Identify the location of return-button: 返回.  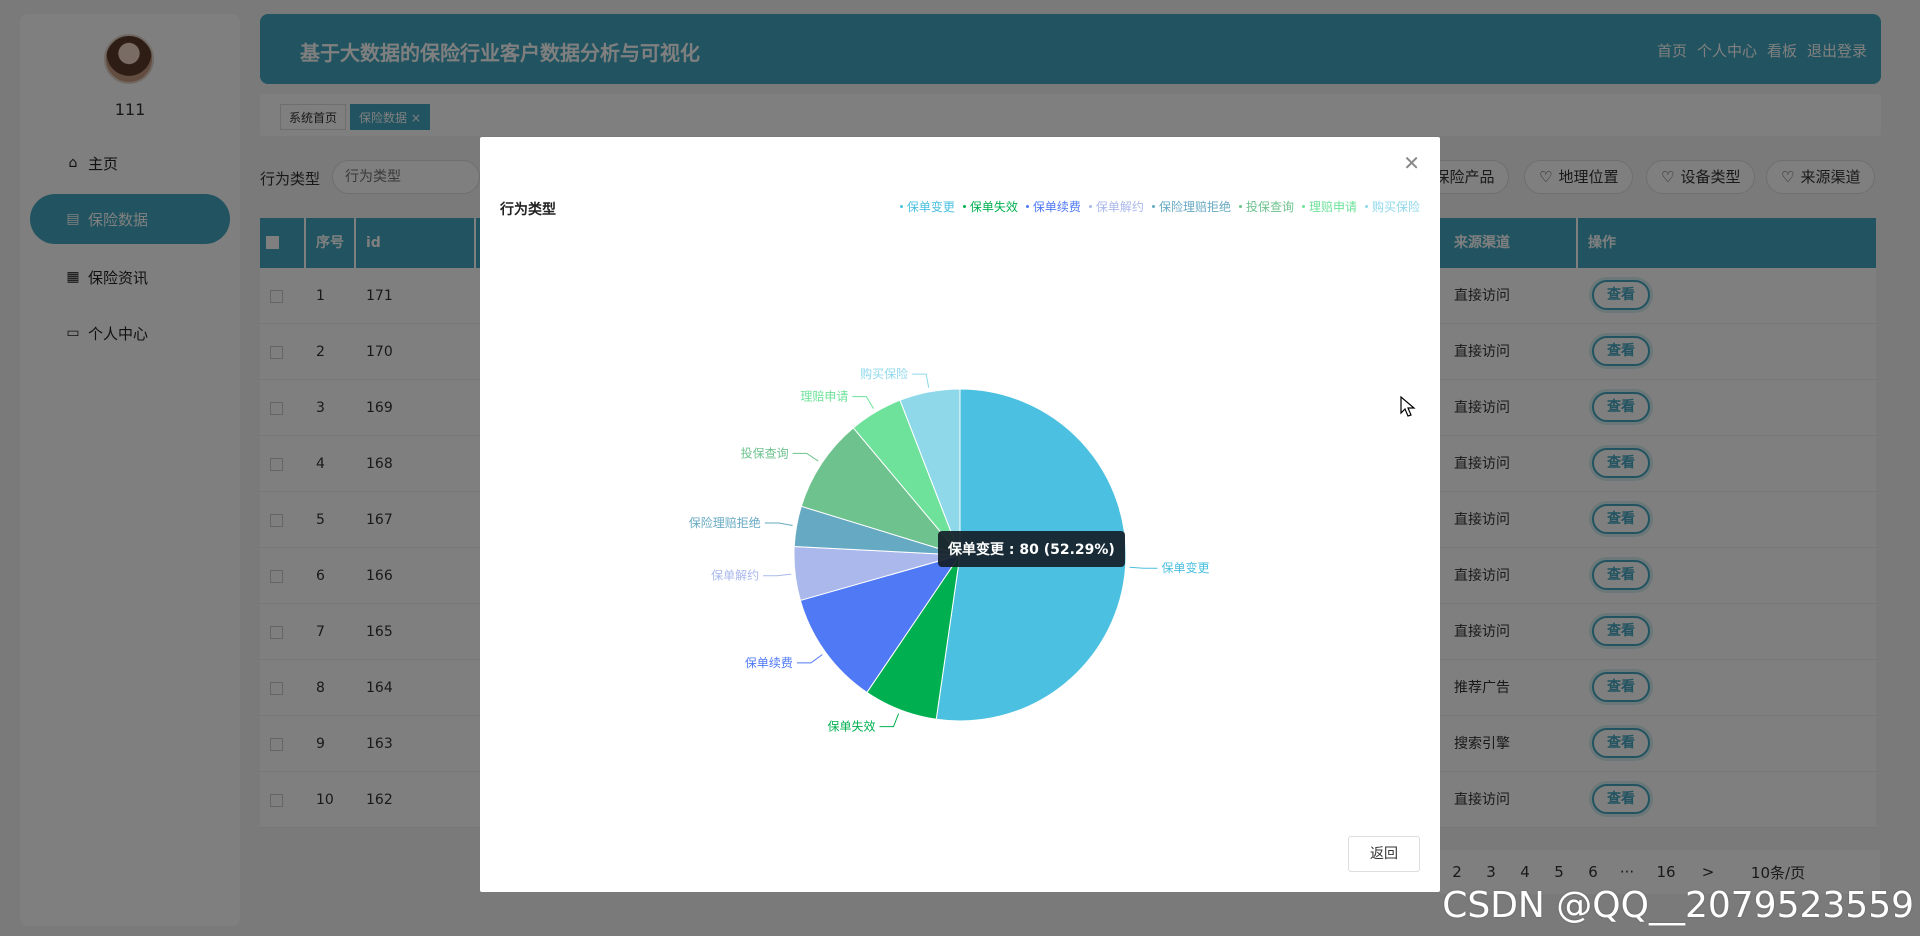
(1384, 854).